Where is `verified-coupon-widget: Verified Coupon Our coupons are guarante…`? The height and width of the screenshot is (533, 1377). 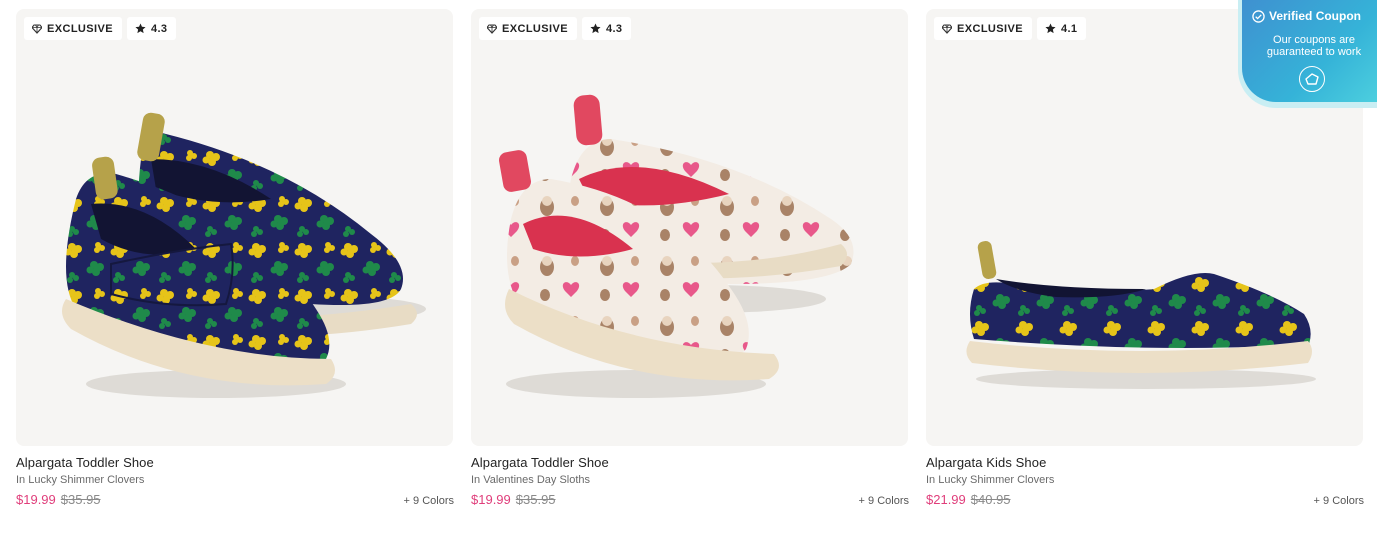 verified-coupon-widget: Verified Coupon Our coupons are guarante… is located at coordinates (1307, 54).